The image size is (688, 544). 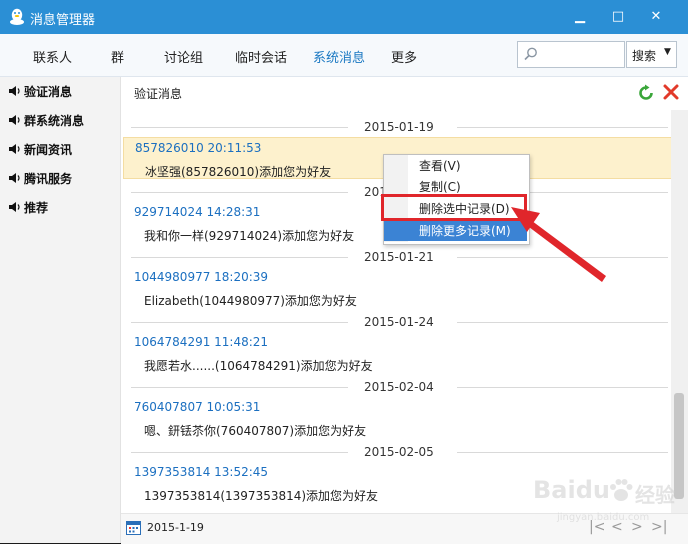 What do you see at coordinates (580, 17) in the screenshot?
I see `minimize-button: ▁` at bounding box center [580, 17].